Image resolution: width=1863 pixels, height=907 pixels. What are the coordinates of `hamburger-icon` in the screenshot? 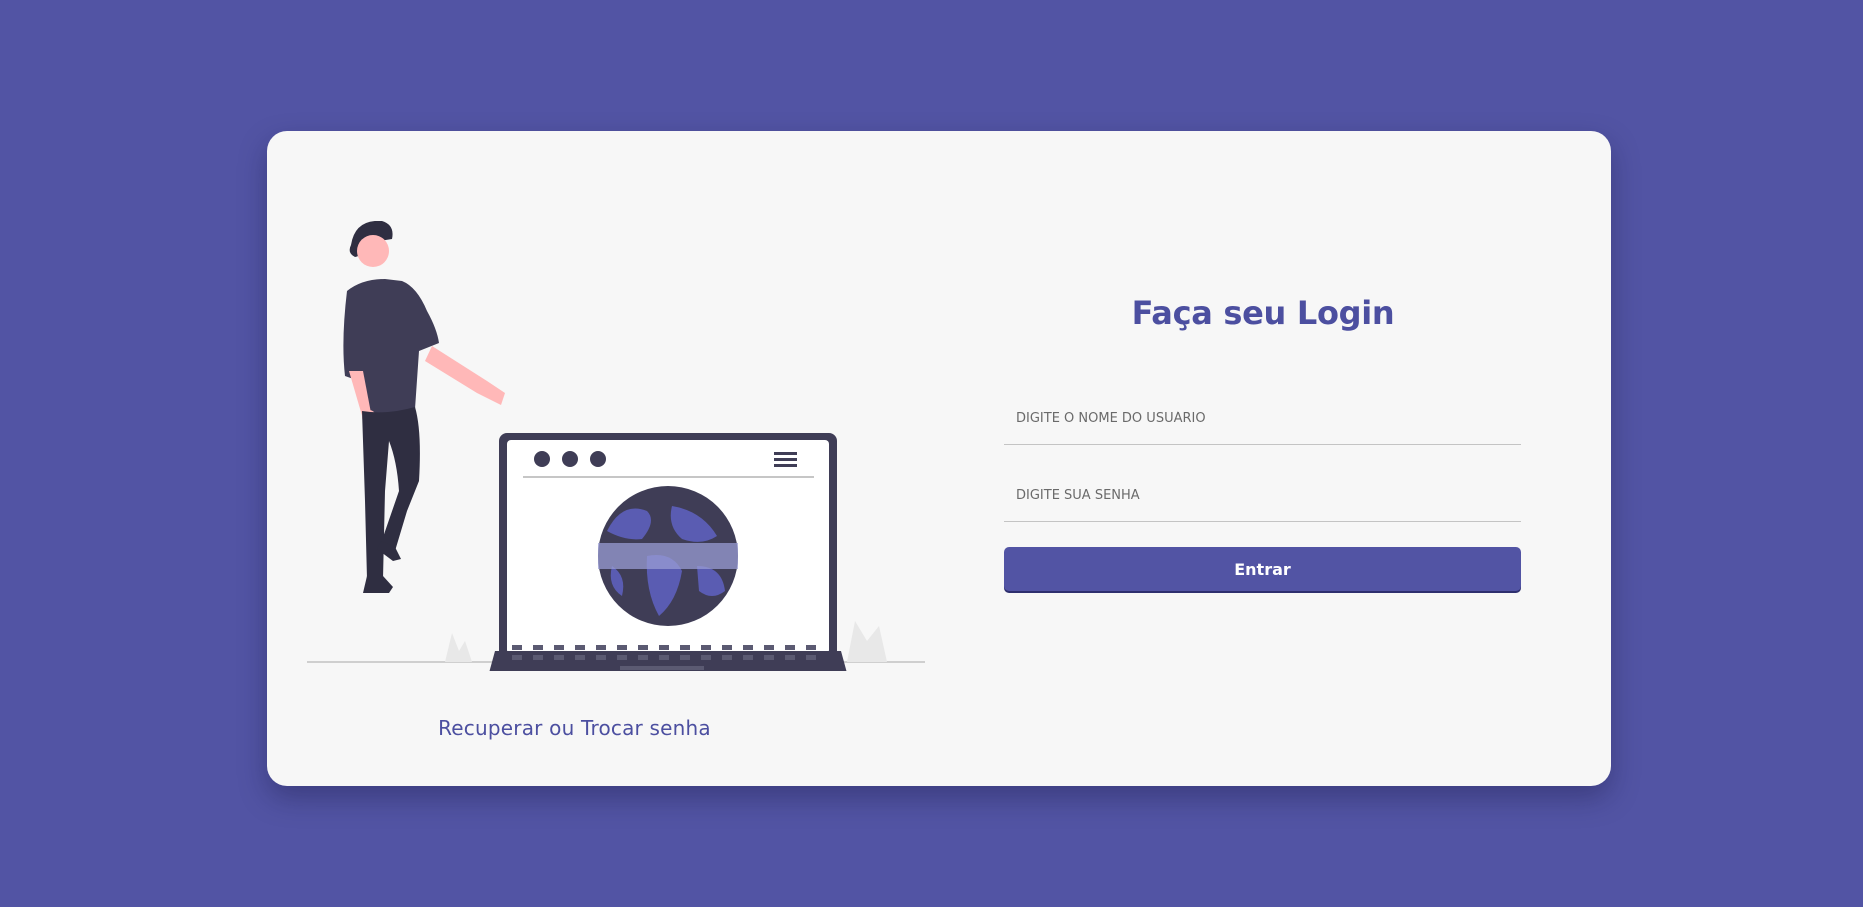 It's located at (785, 453).